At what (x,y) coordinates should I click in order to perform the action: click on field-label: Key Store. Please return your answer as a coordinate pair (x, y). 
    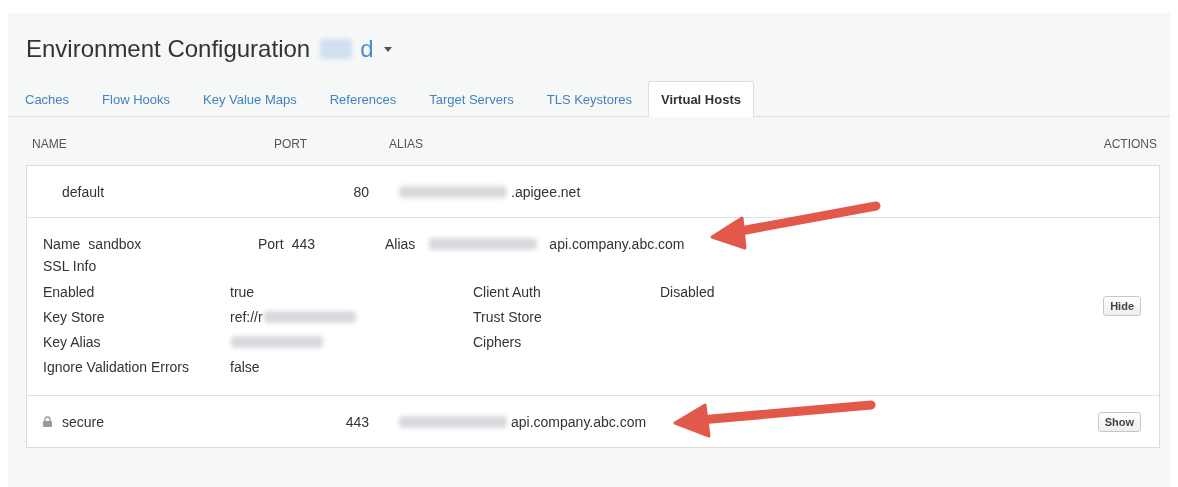
    Looking at the image, I should click on (74, 316).